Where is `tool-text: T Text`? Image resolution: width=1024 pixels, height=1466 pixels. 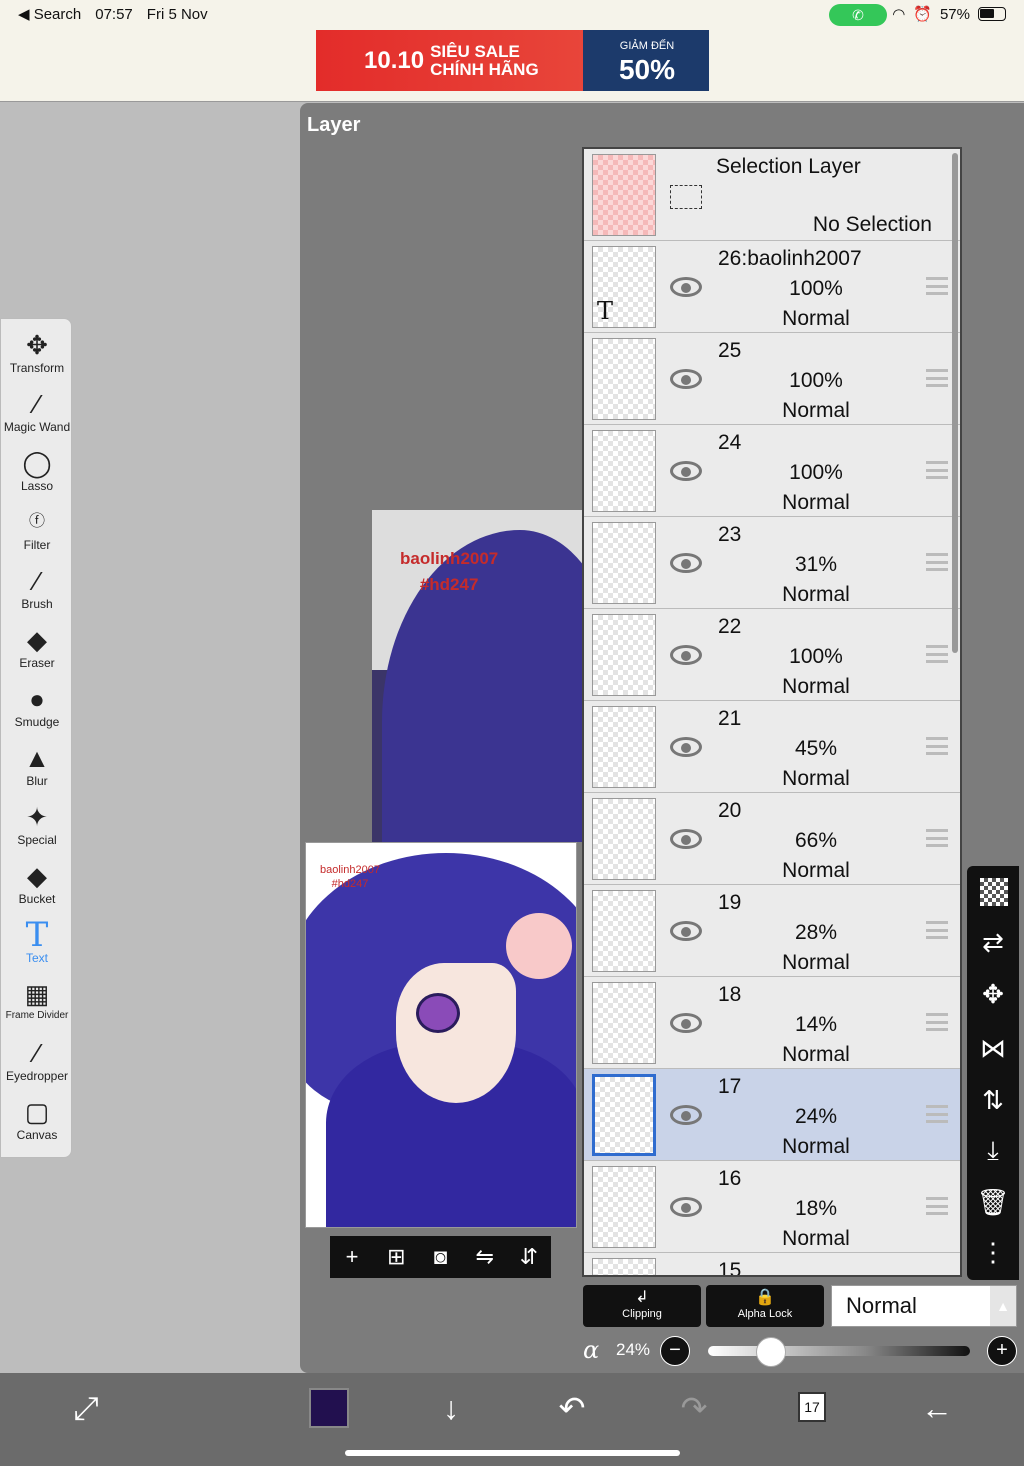 tool-text: T Text is located at coordinates (37, 944).